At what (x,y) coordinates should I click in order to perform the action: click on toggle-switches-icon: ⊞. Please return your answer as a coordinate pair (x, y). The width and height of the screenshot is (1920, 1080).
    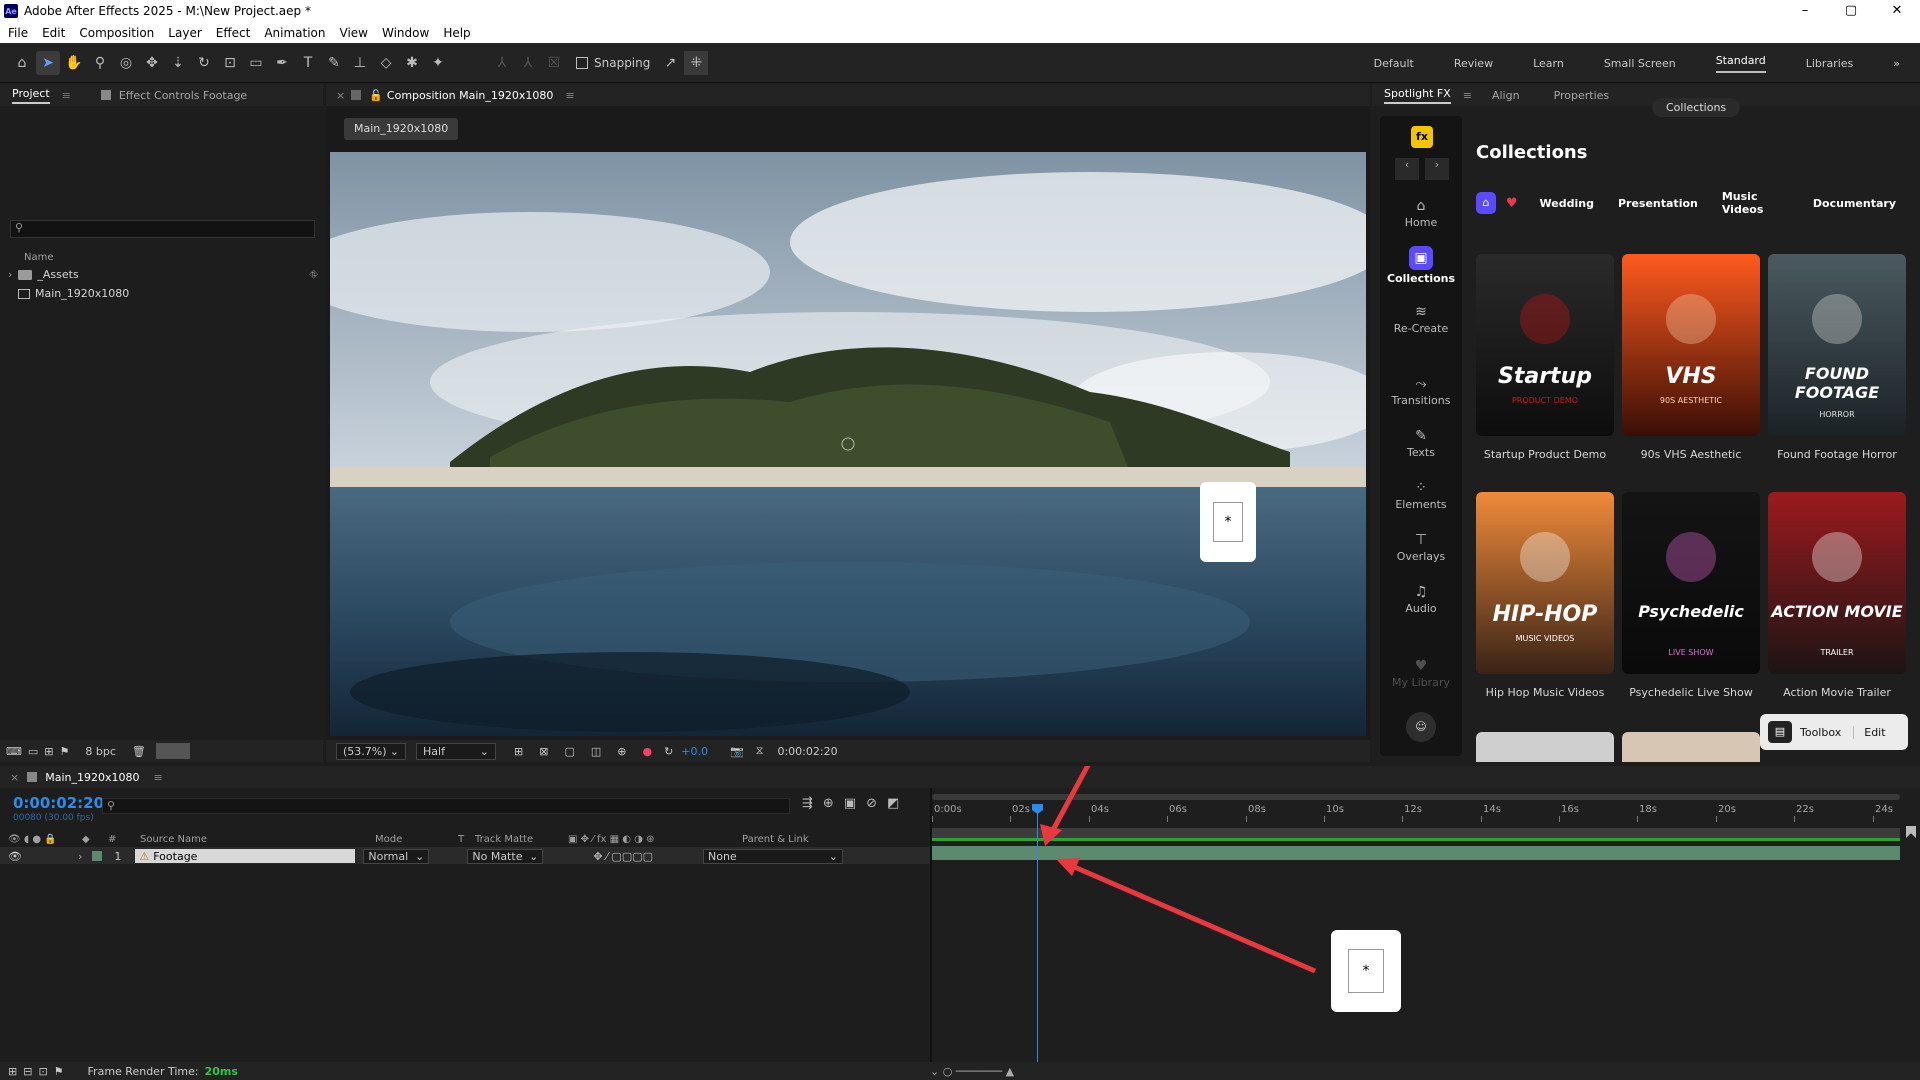
    Looking at the image, I should click on (12, 1071).